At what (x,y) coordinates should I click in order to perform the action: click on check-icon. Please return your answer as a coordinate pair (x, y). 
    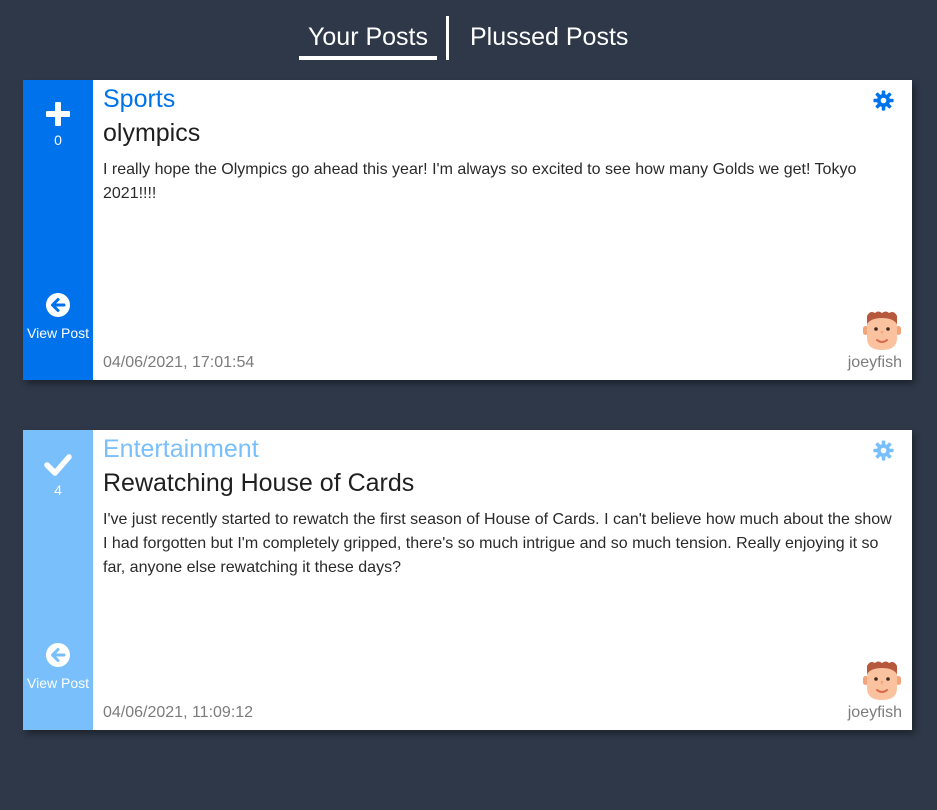
    Looking at the image, I should click on (58, 464).